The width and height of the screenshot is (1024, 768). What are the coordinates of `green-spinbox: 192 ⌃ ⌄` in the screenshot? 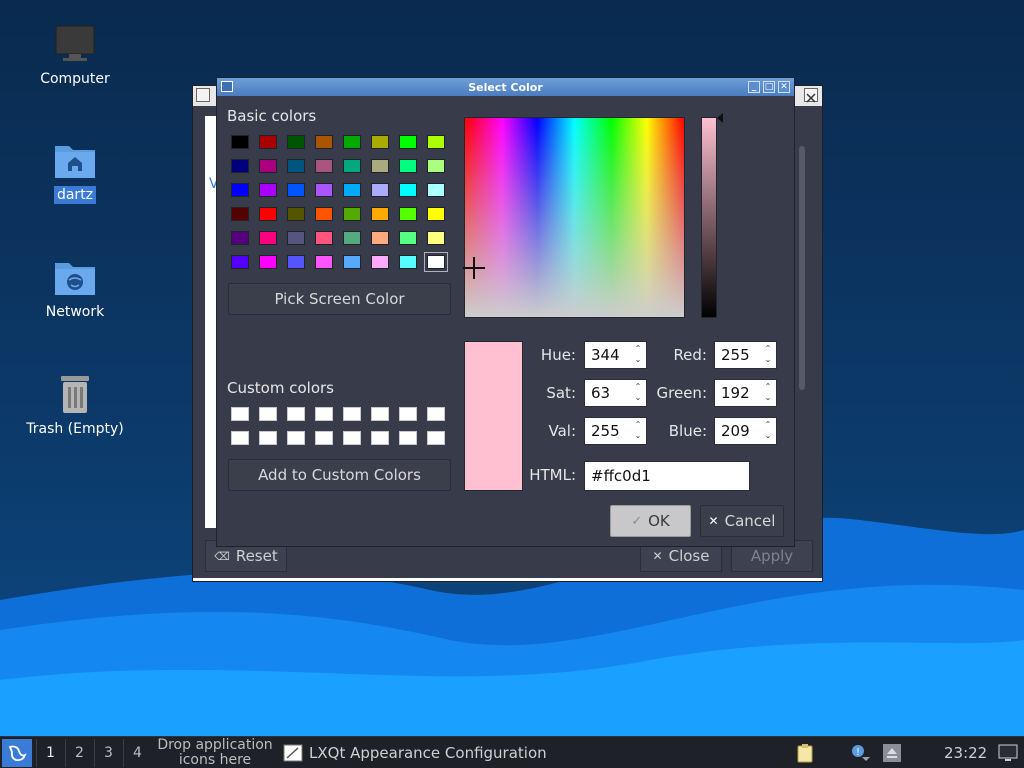 It's located at (745, 393).